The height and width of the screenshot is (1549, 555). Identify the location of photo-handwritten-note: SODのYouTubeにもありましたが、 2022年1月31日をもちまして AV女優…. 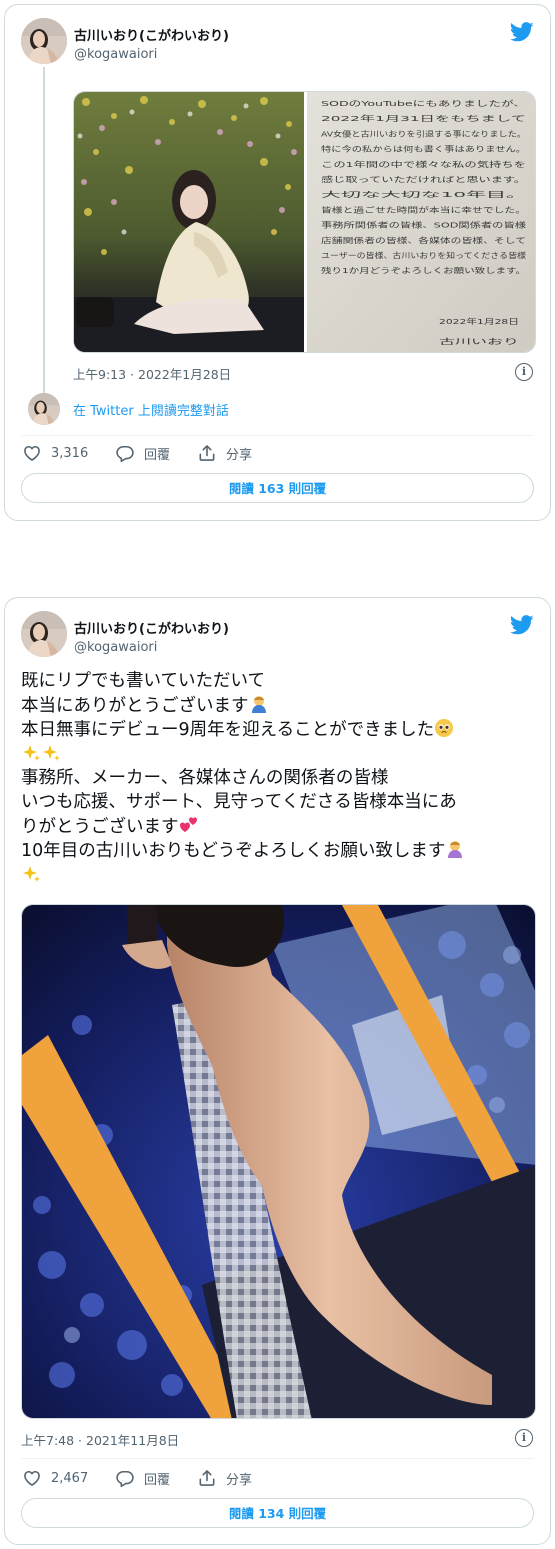
(421, 222).